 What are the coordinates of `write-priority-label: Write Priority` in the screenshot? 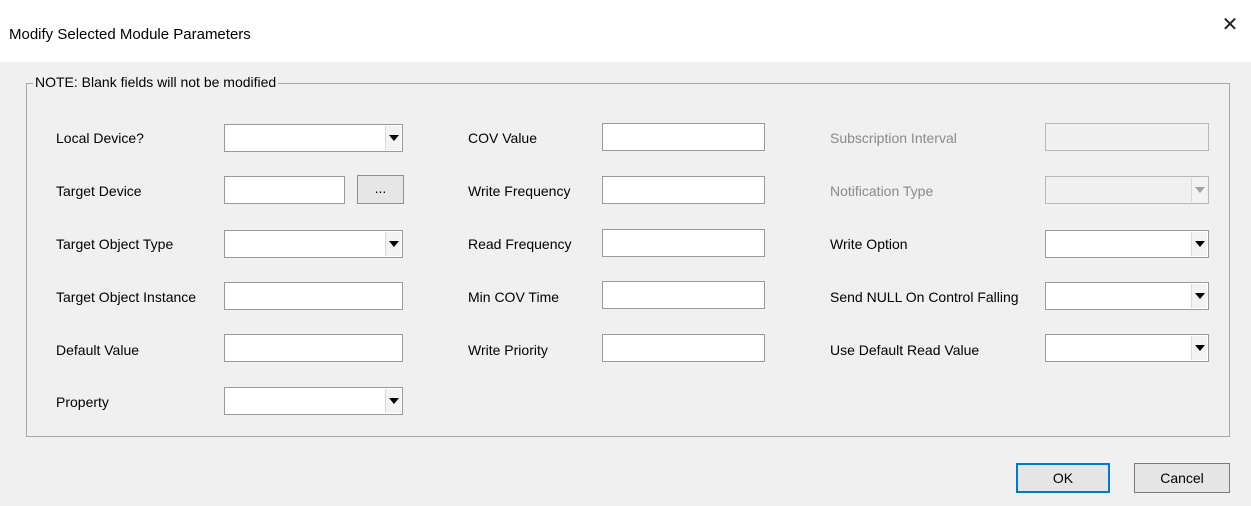 It's located at (508, 350).